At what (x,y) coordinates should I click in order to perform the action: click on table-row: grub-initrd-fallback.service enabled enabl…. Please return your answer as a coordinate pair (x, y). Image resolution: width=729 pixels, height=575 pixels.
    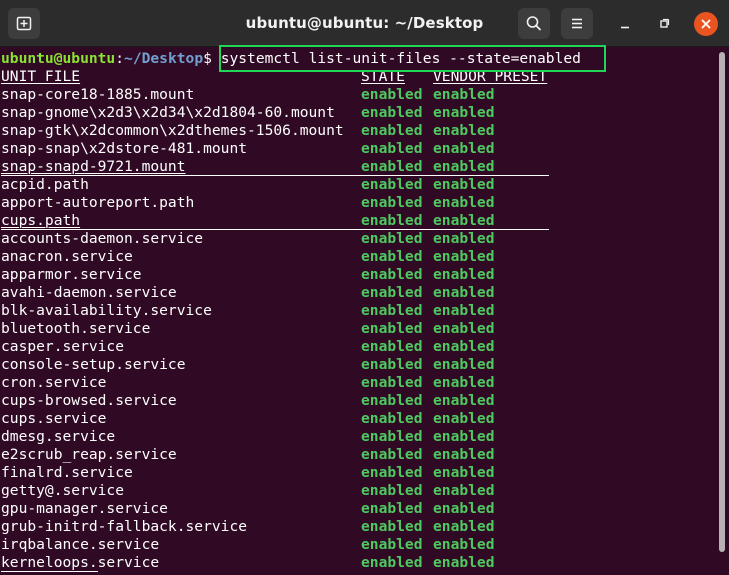
    Looking at the image, I should click on (358, 527).